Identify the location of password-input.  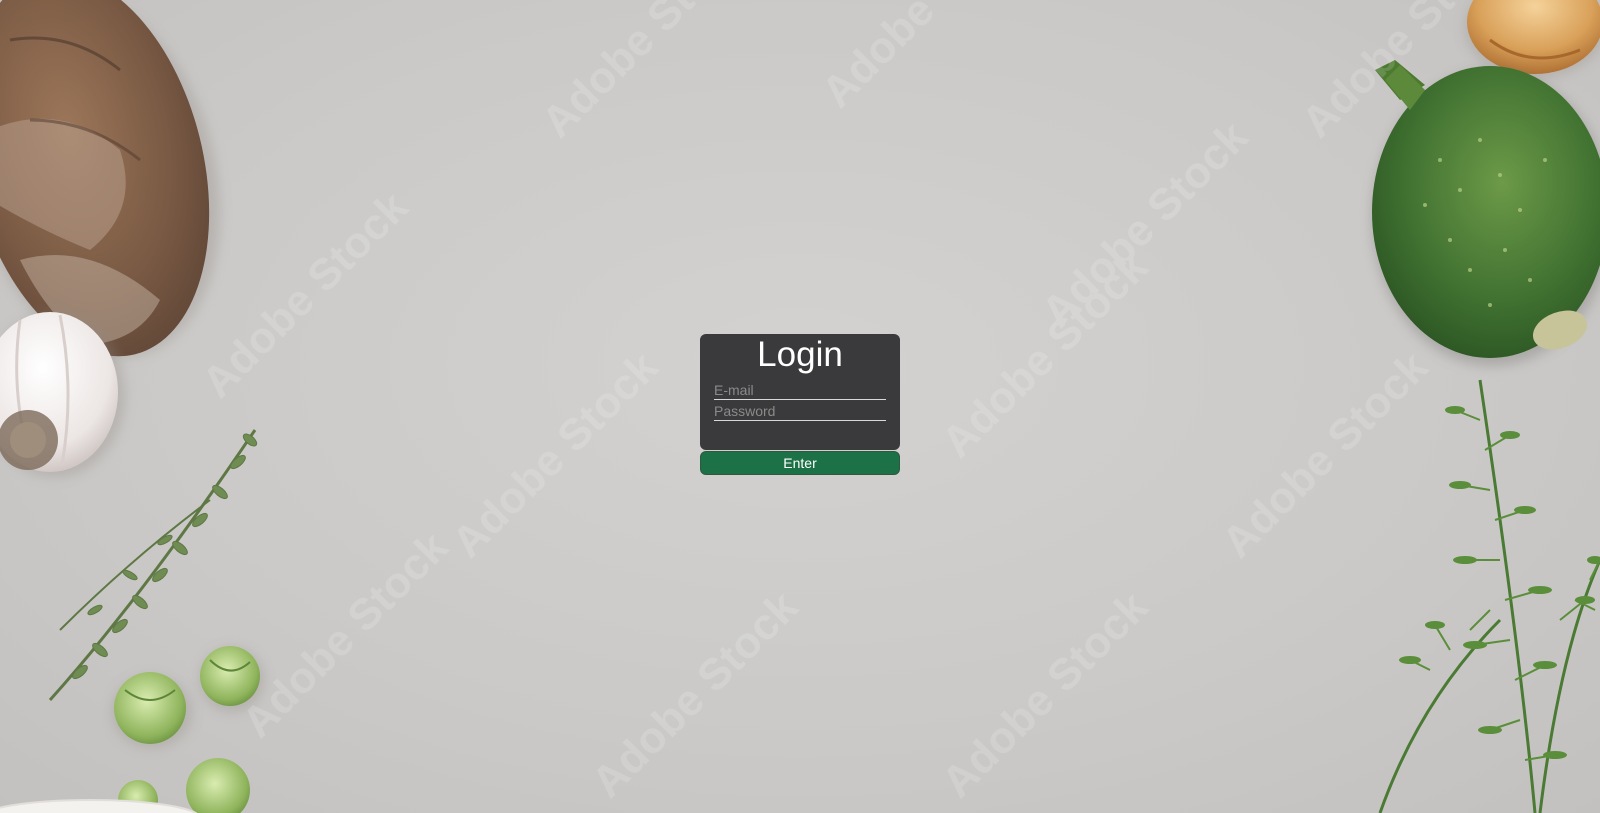
(800, 411).